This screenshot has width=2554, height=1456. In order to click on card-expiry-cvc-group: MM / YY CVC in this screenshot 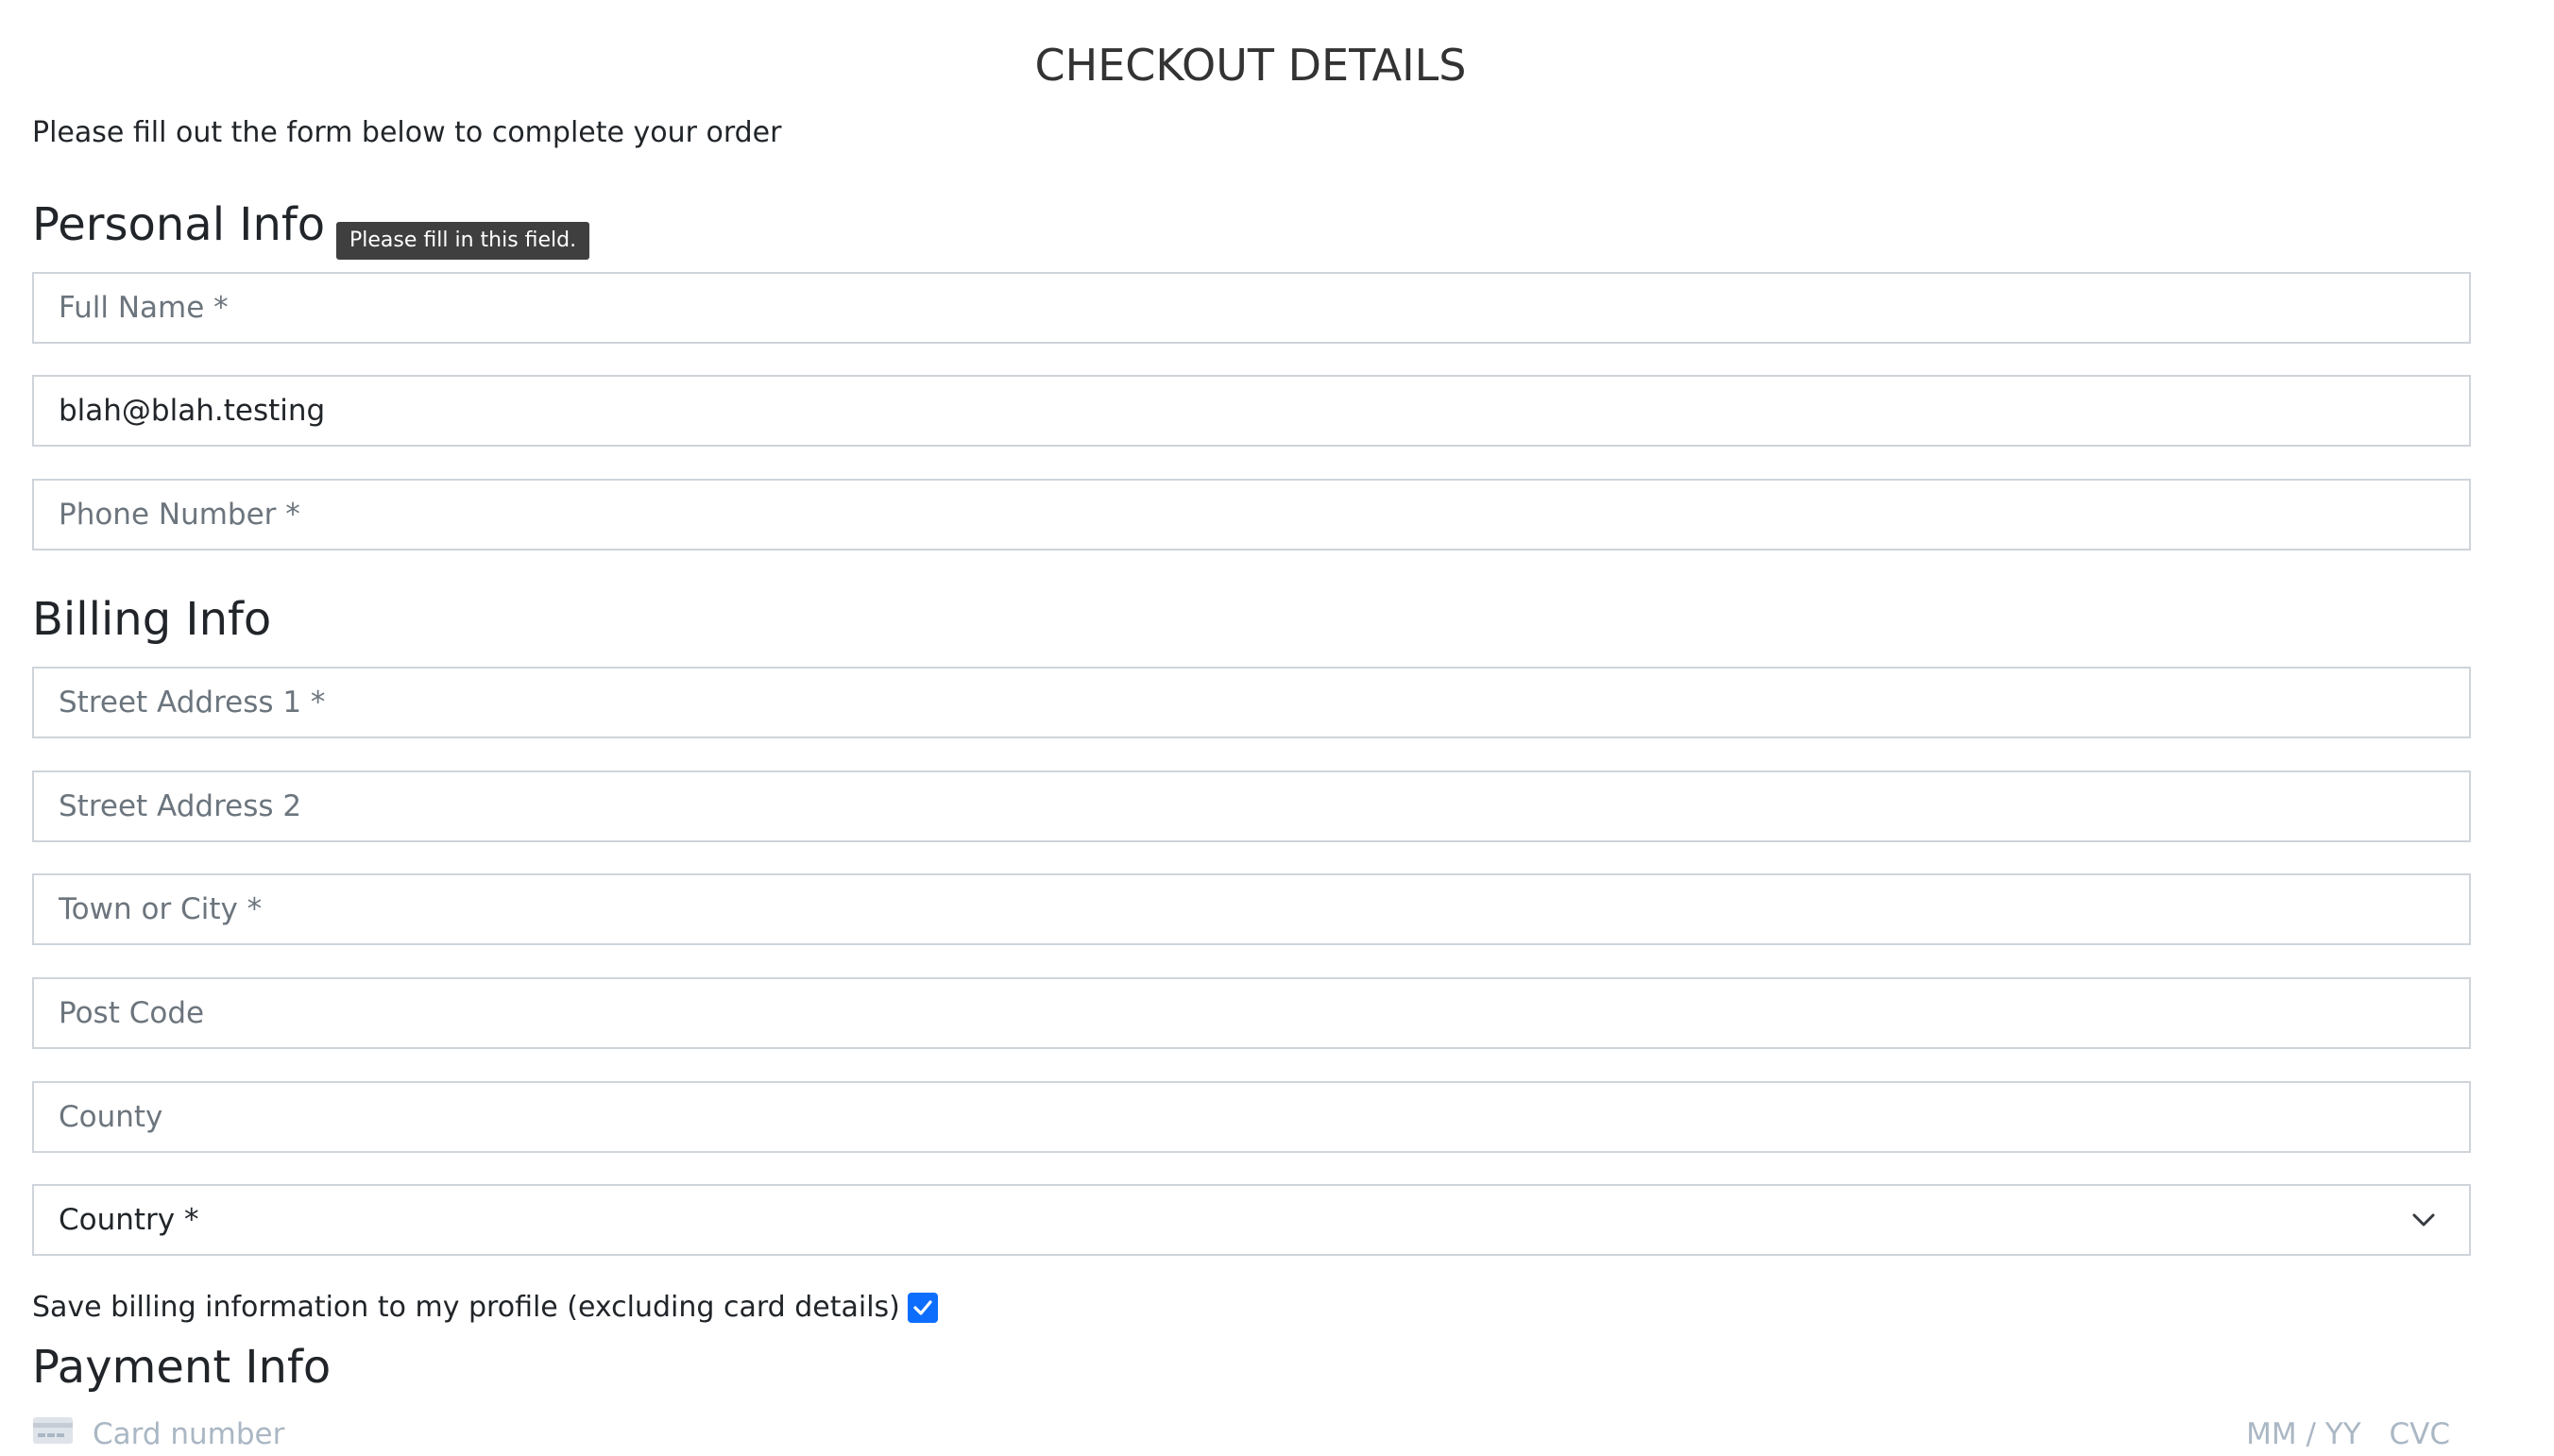, I will do `click(2338, 1434)`.